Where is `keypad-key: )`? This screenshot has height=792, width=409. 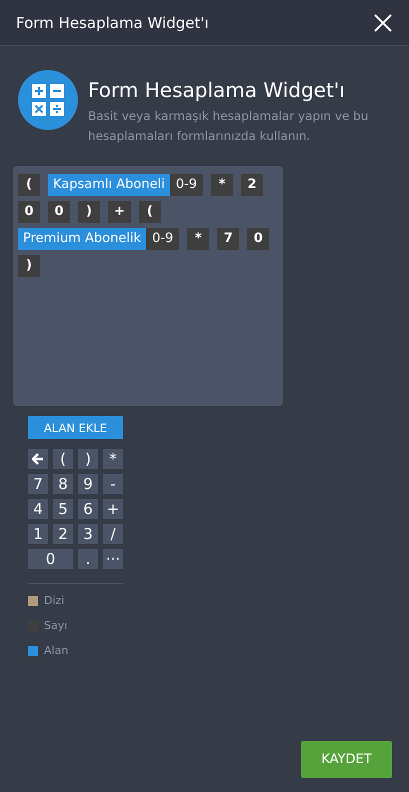 keypad-key: ) is located at coordinates (88, 459).